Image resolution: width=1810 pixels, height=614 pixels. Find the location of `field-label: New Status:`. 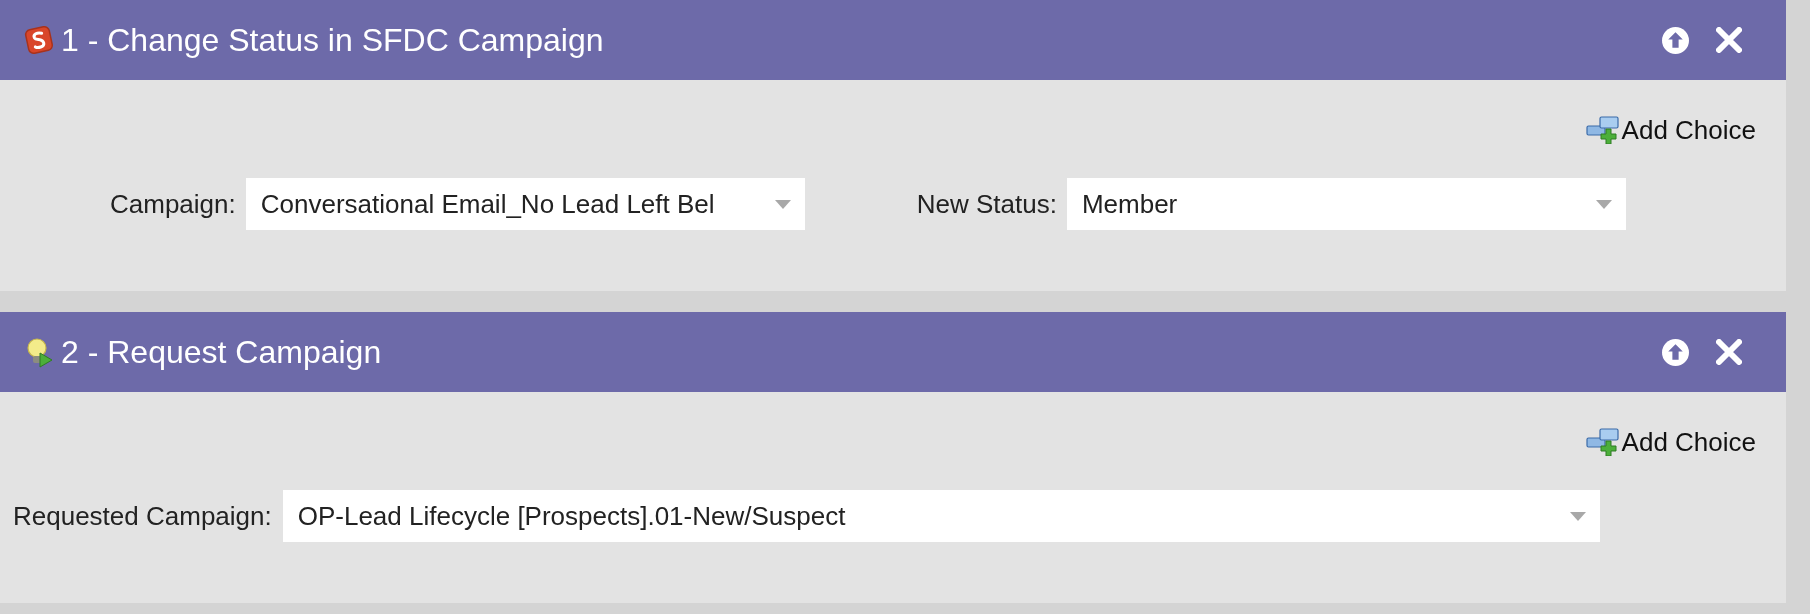

field-label: New Status: is located at coordinates (986, 204).